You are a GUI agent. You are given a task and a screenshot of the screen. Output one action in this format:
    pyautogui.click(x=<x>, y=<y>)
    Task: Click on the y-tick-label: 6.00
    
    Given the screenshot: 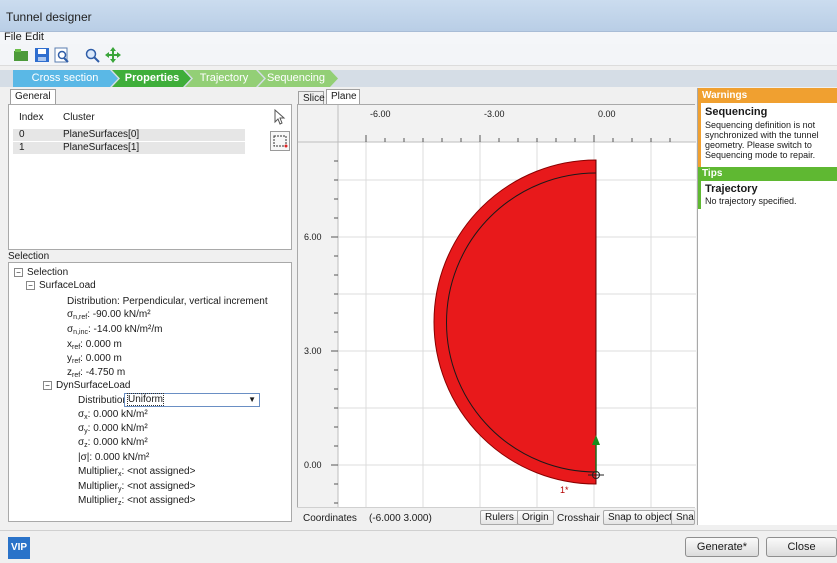 What is the action you would take?
    pyautogui.click(x=313, y=237)
    